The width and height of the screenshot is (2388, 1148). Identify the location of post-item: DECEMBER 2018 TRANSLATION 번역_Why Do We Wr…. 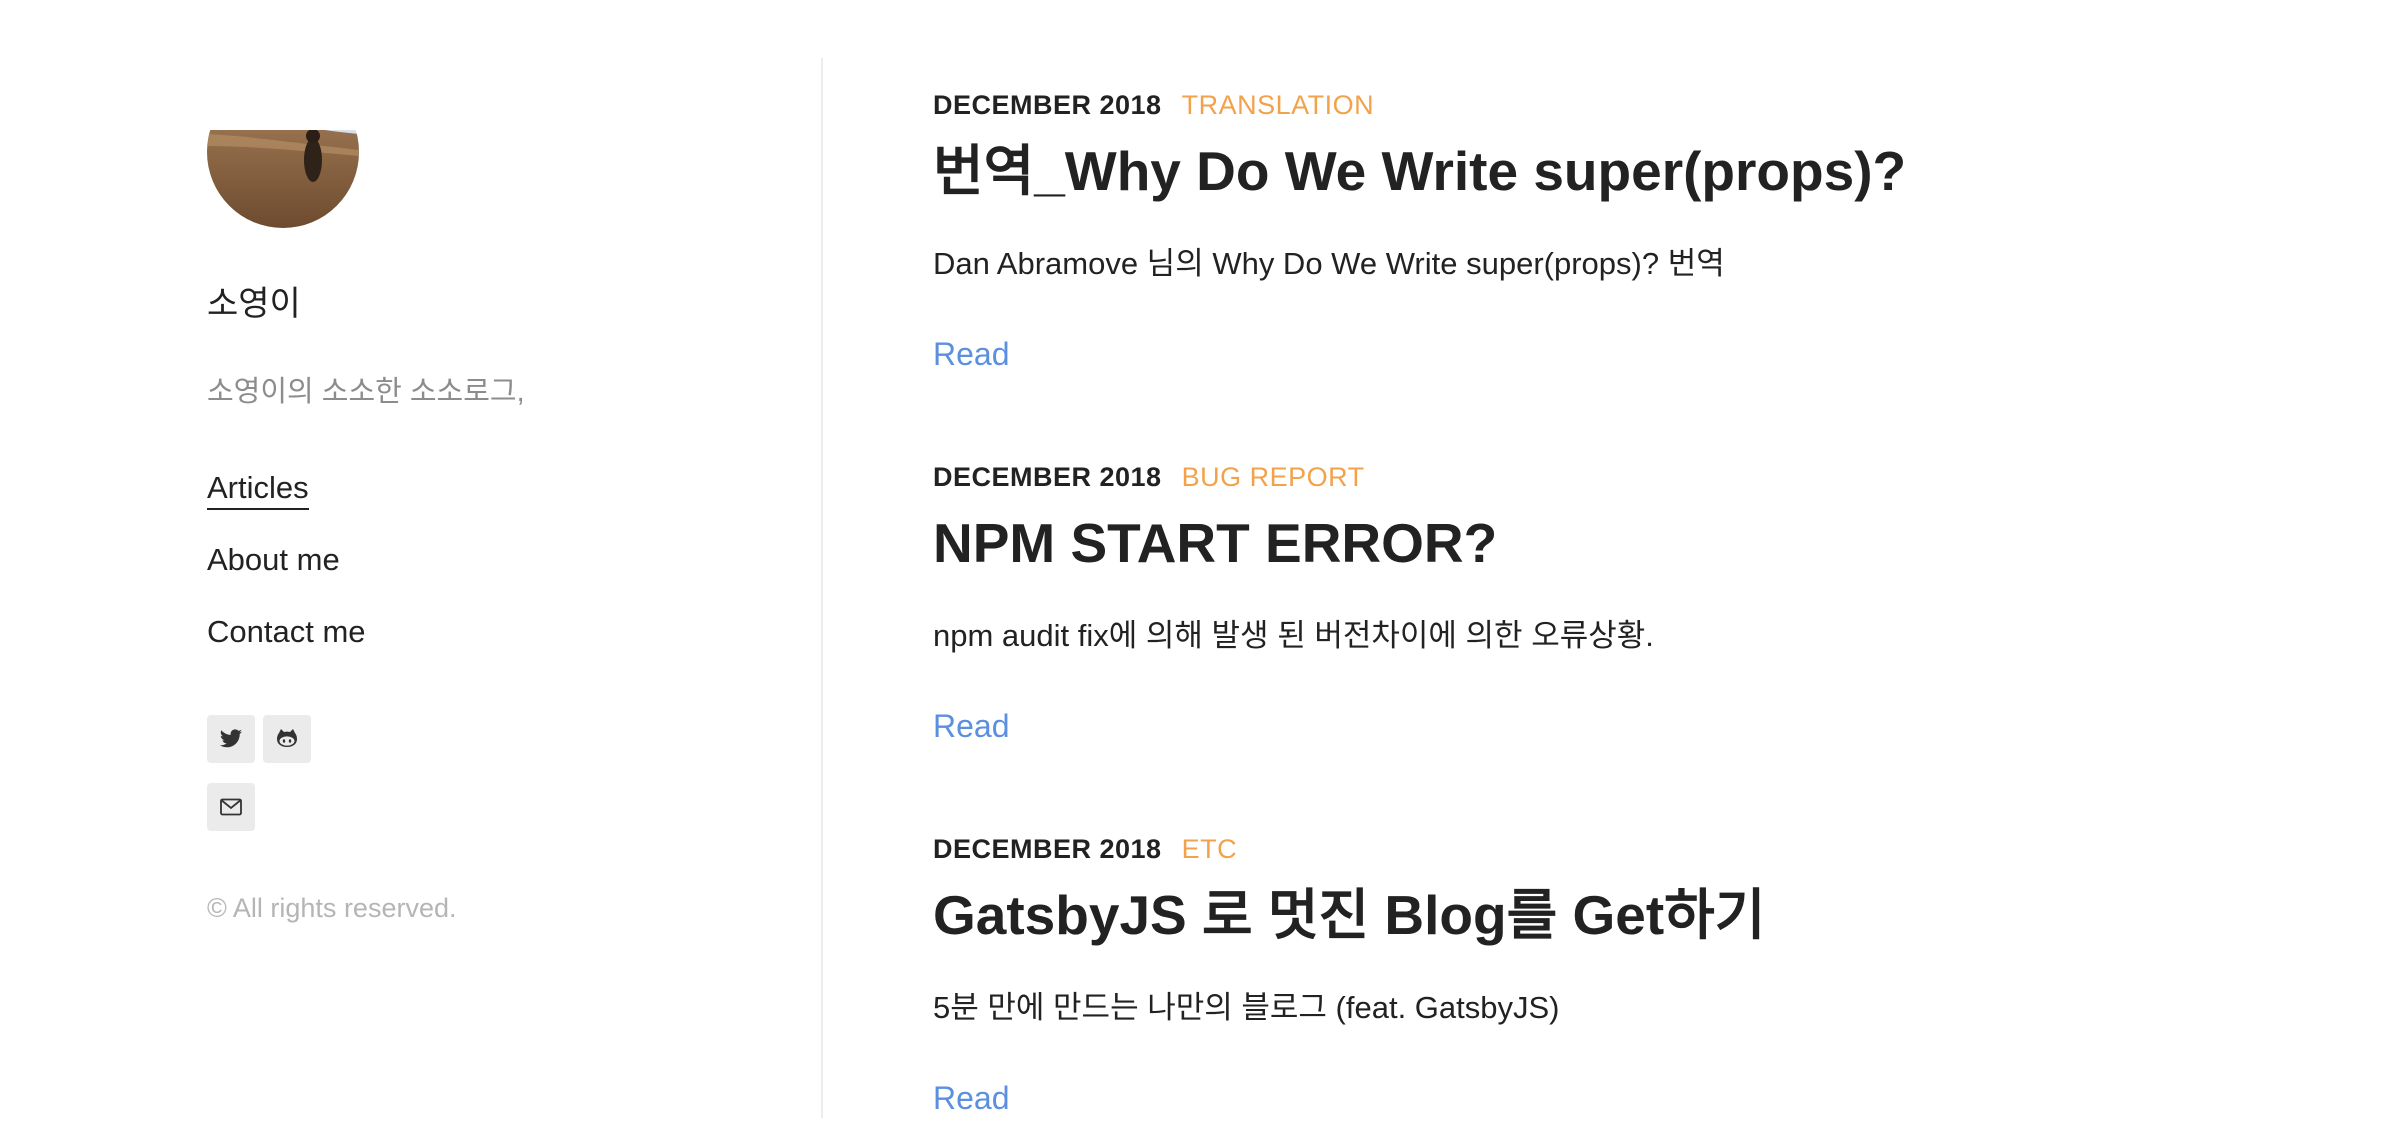
(1633, 231).